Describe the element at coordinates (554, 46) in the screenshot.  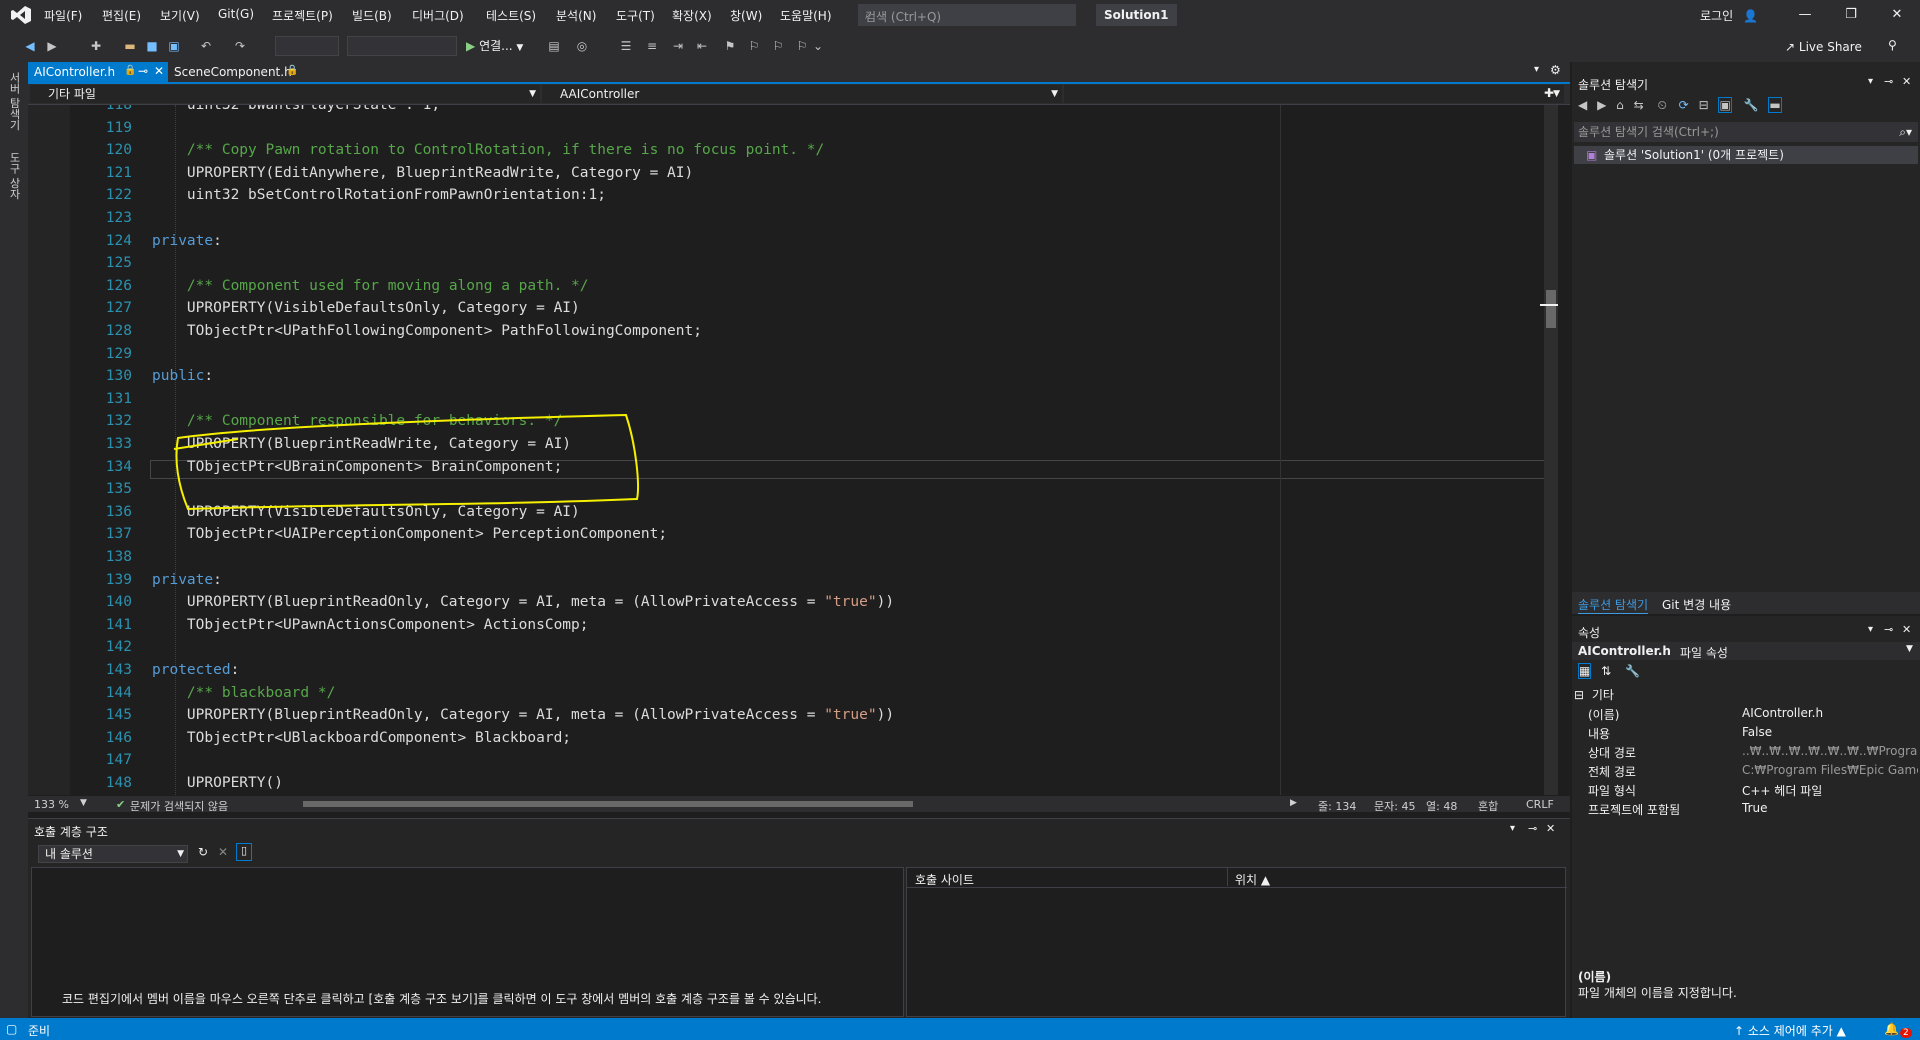
I see `browse-icon: ▤` at that location.